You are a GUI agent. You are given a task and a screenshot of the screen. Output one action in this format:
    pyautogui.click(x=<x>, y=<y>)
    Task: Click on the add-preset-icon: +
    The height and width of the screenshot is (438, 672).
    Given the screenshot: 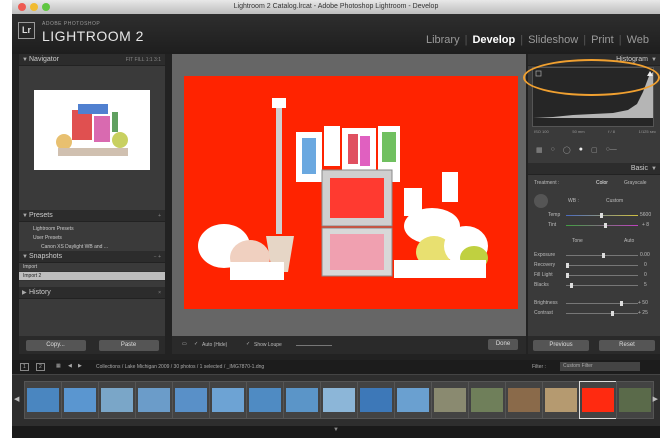 What is the action you would take?
    pyautogui.click(x=159, y=216)
    